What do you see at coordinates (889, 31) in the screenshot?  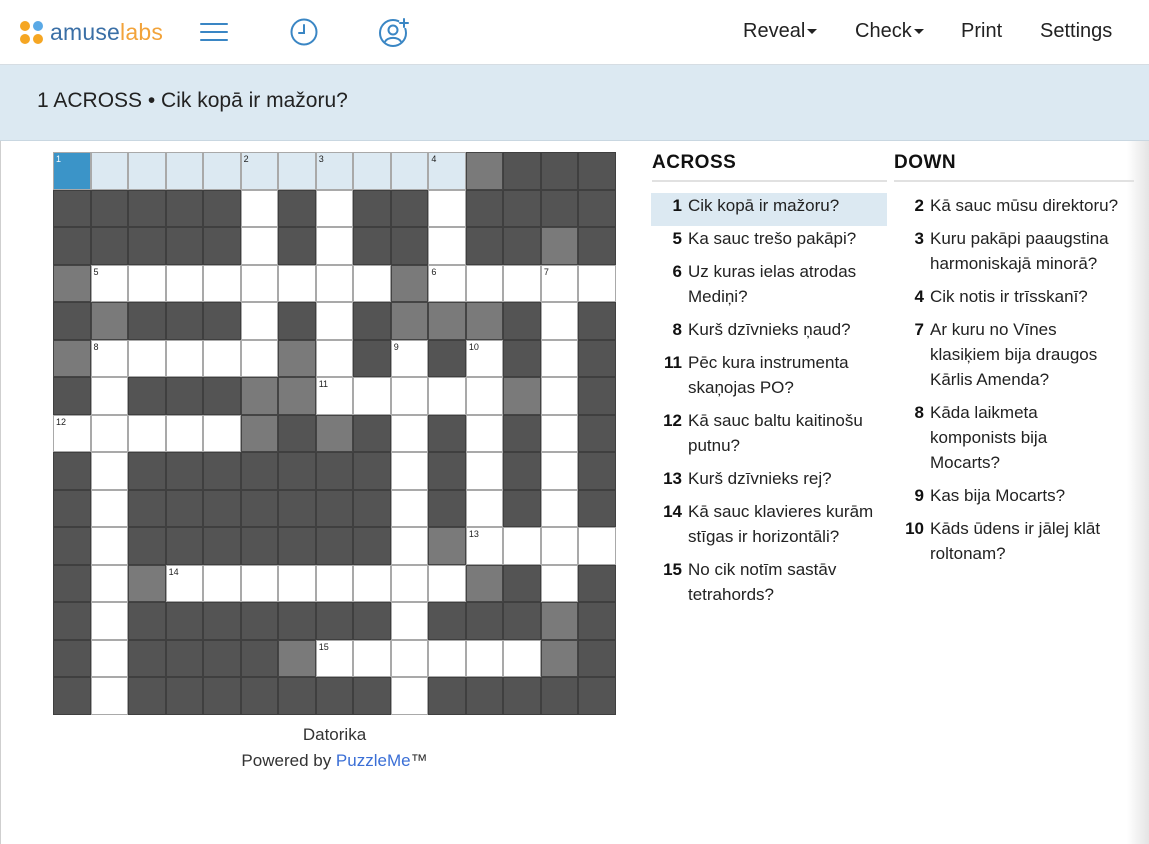 I see `check-menu: Check` at bounding box center [889, 31].